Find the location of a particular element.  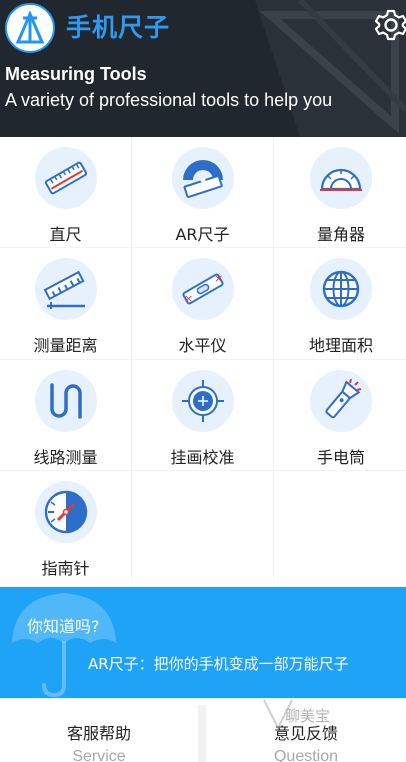

bottom-bar: 客服帮助 Service 意见反馈 Question is located at coordinates (203, 733).